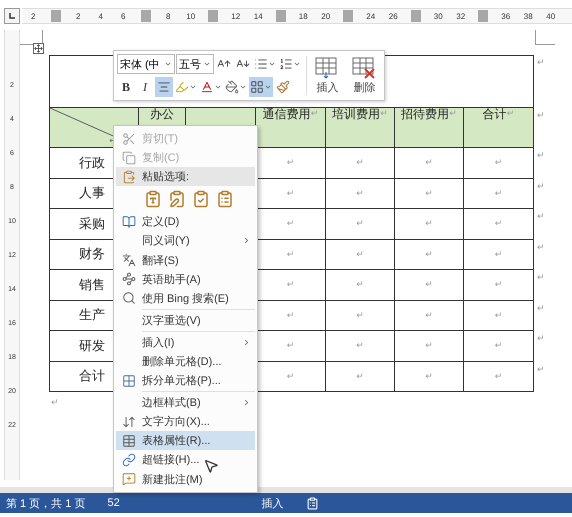  I want to click on paint-bucket-icon, so click(232, 87).